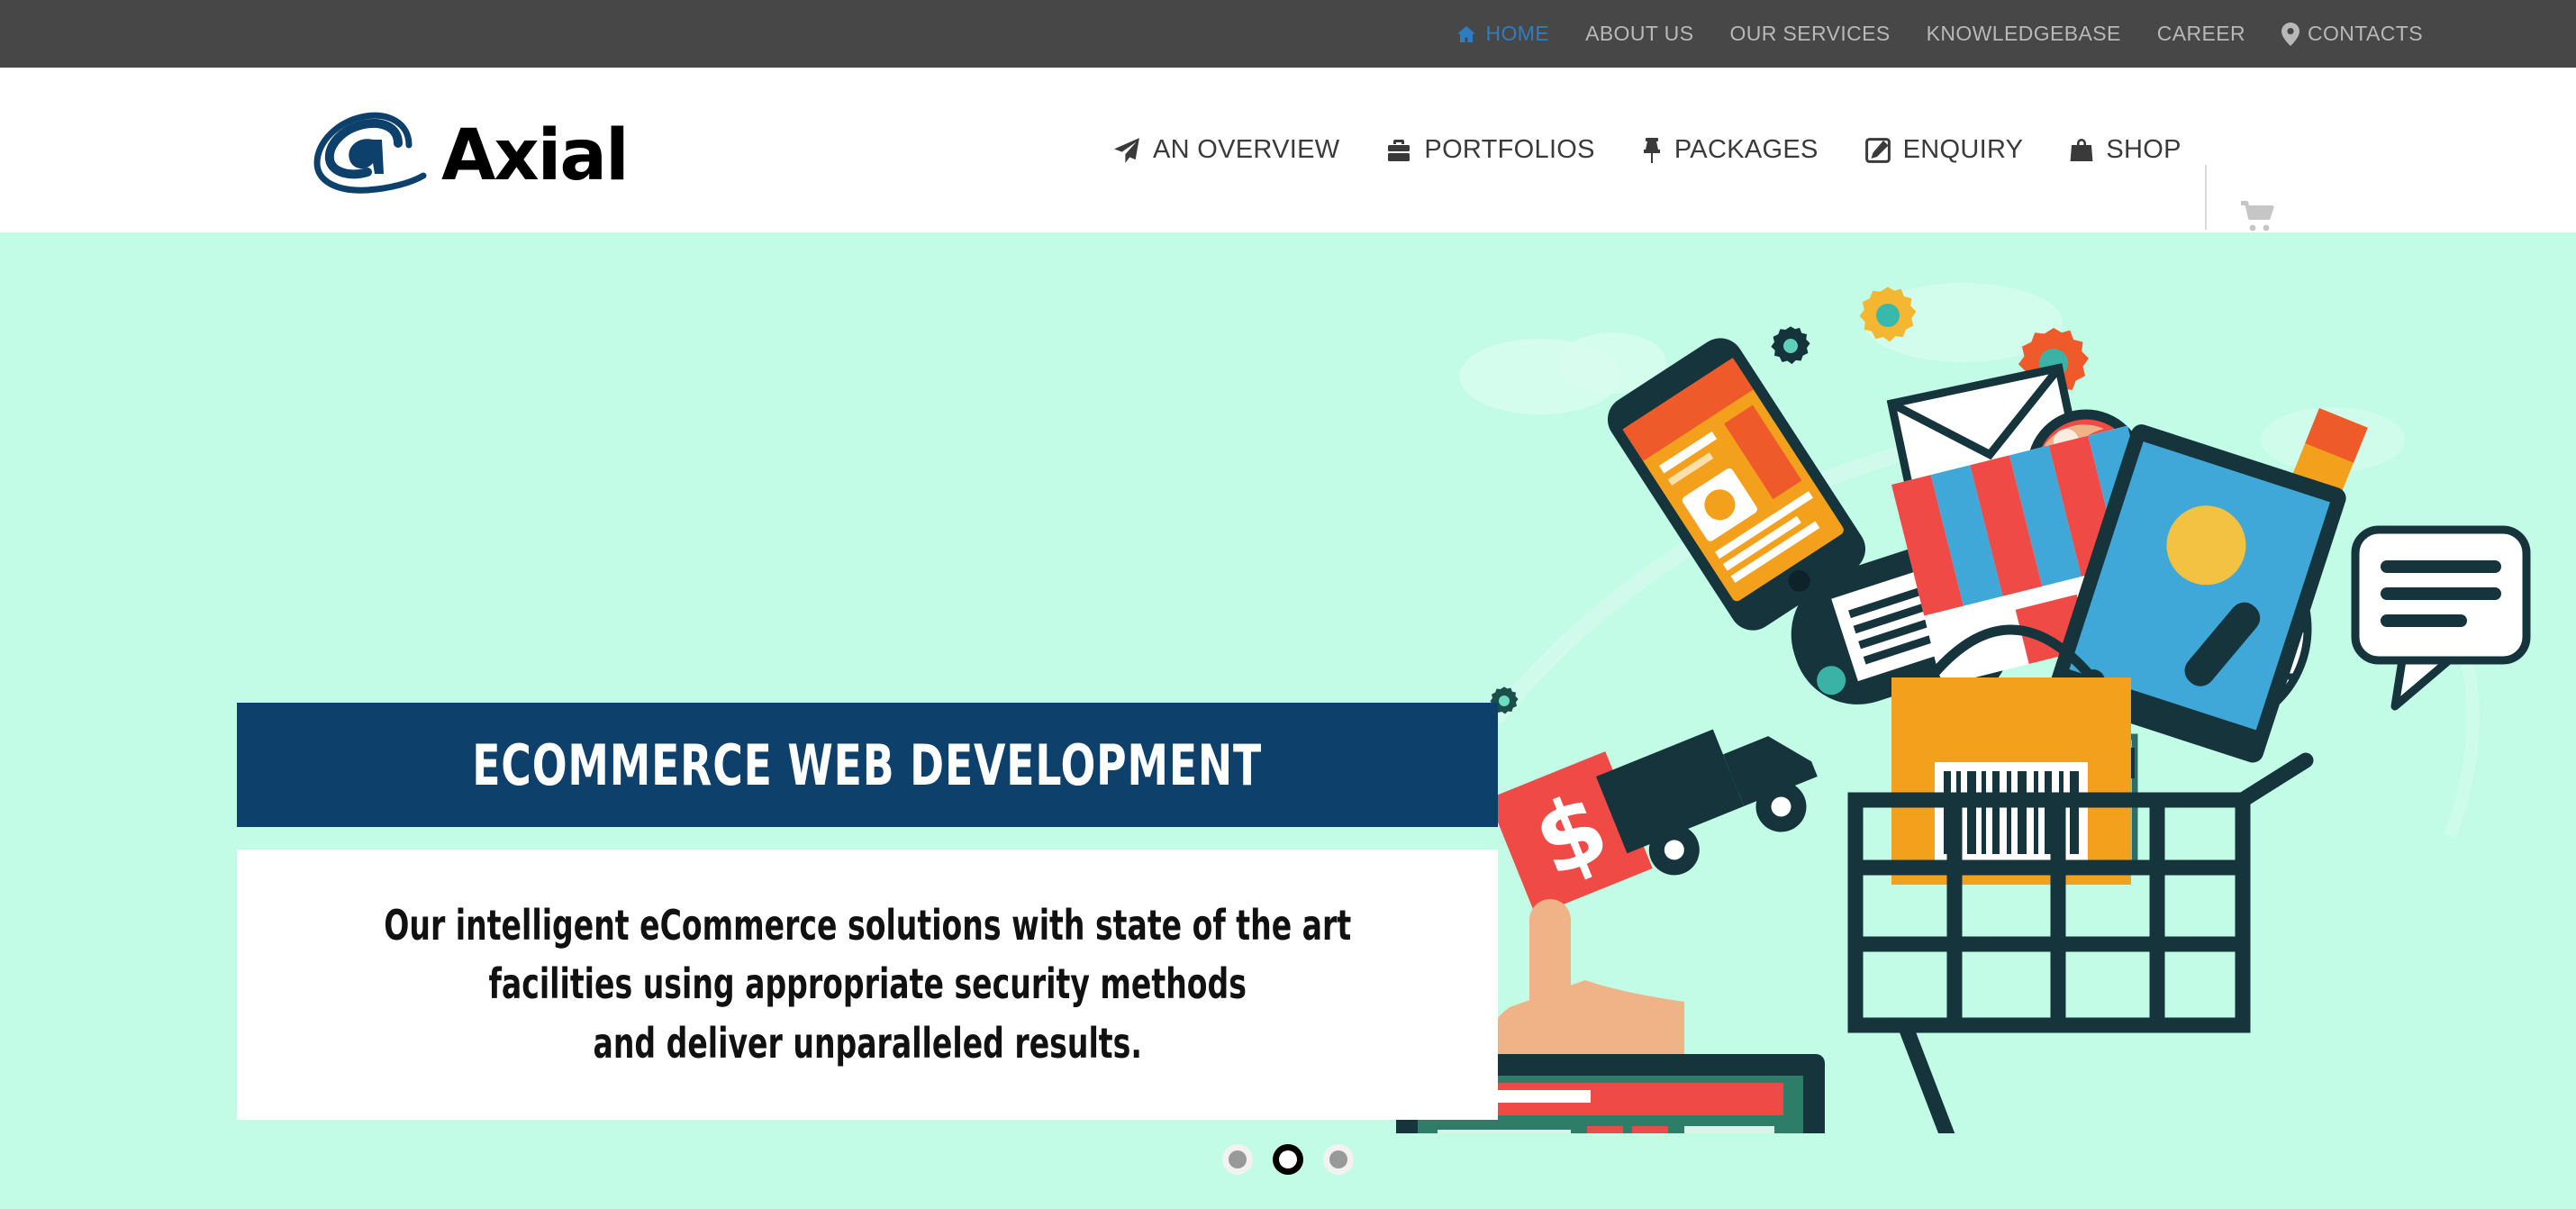 The image size is (2576, 1209). Describe the element at coordinates (1517, 33) in the screenshot. I see `topnav-label: HOME` at that location.